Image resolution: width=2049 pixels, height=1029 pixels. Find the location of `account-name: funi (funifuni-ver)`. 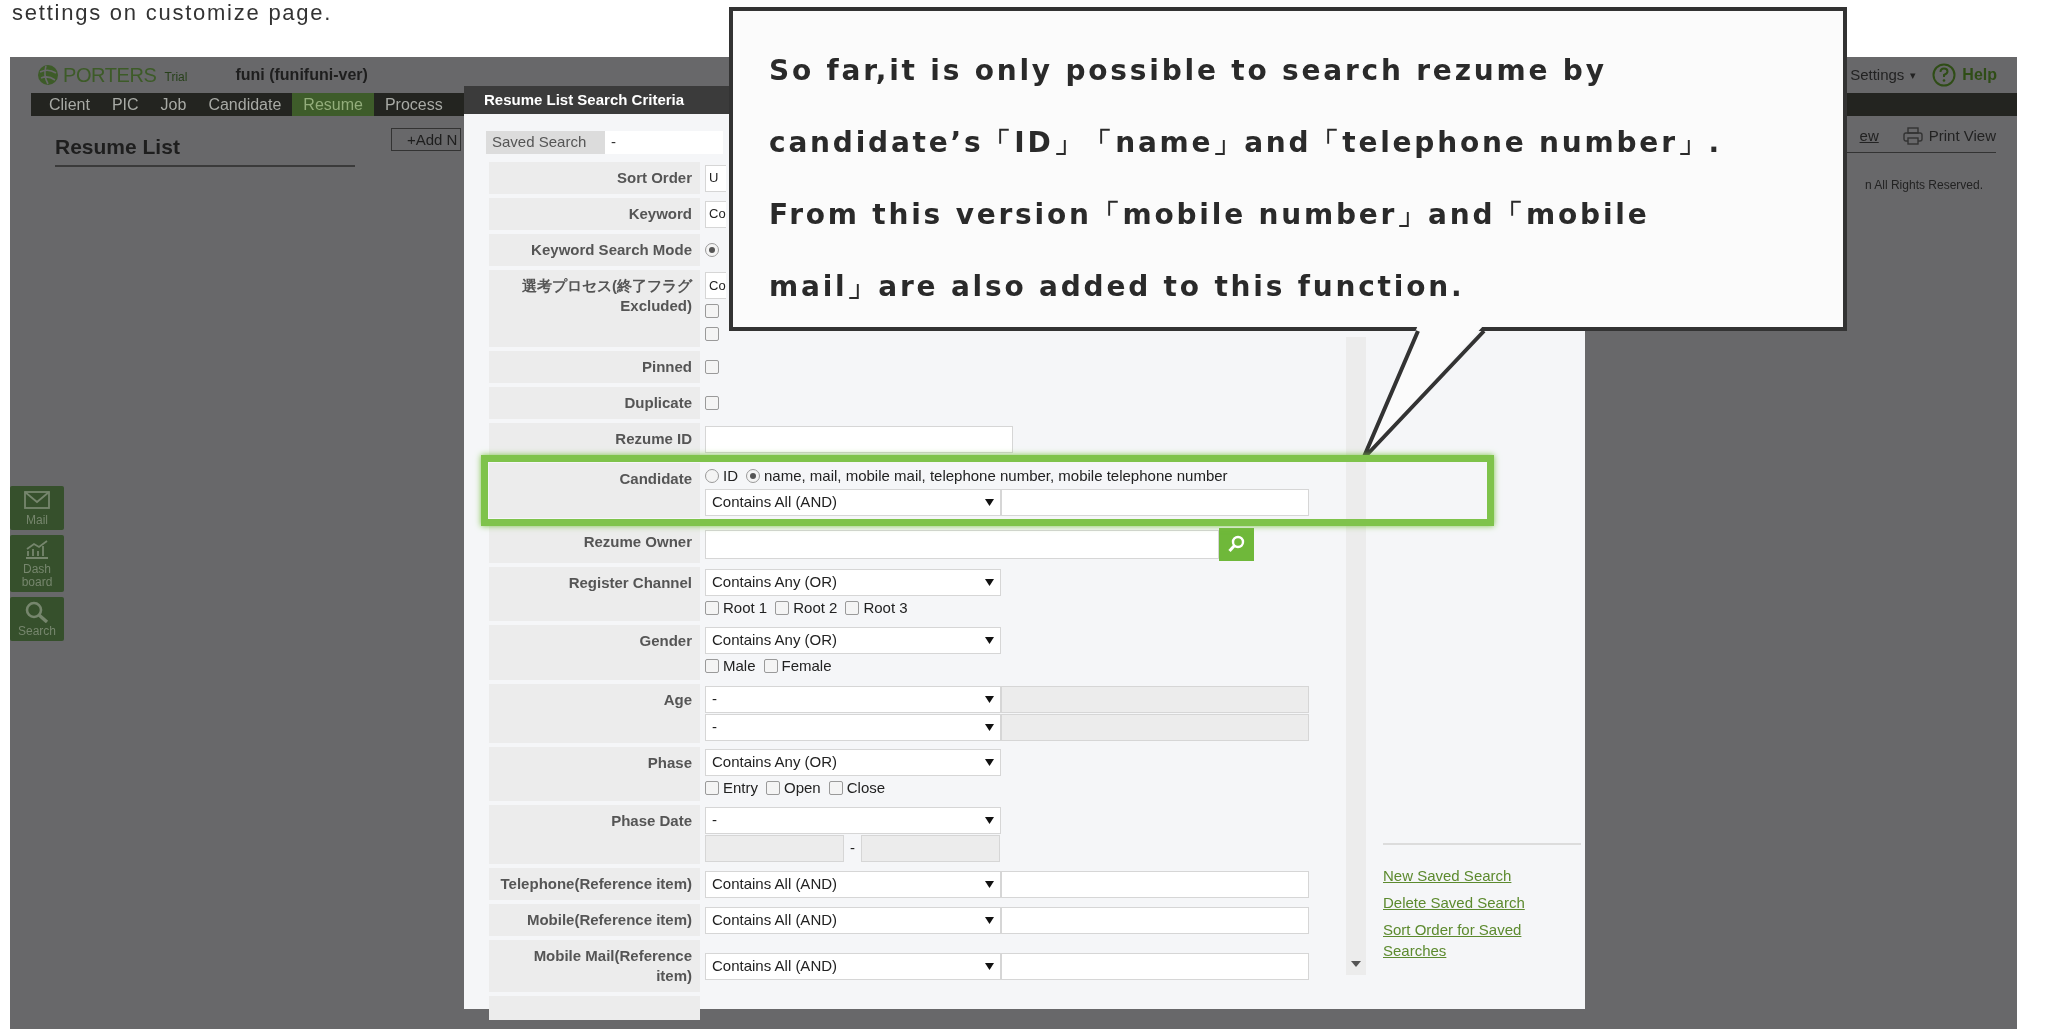

account-name: funi (funifuni-ver) is located at coordinates (301, 75).